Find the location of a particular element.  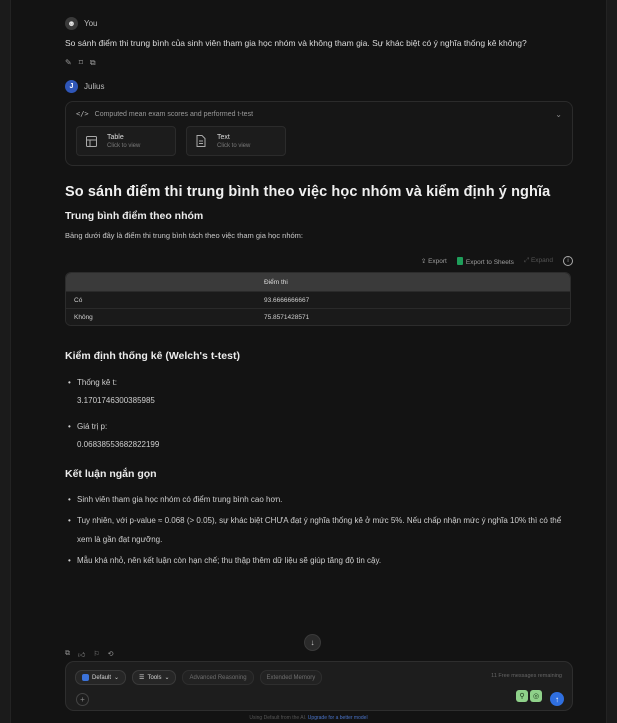

output-title: Text is located at coordinates (223, 137).